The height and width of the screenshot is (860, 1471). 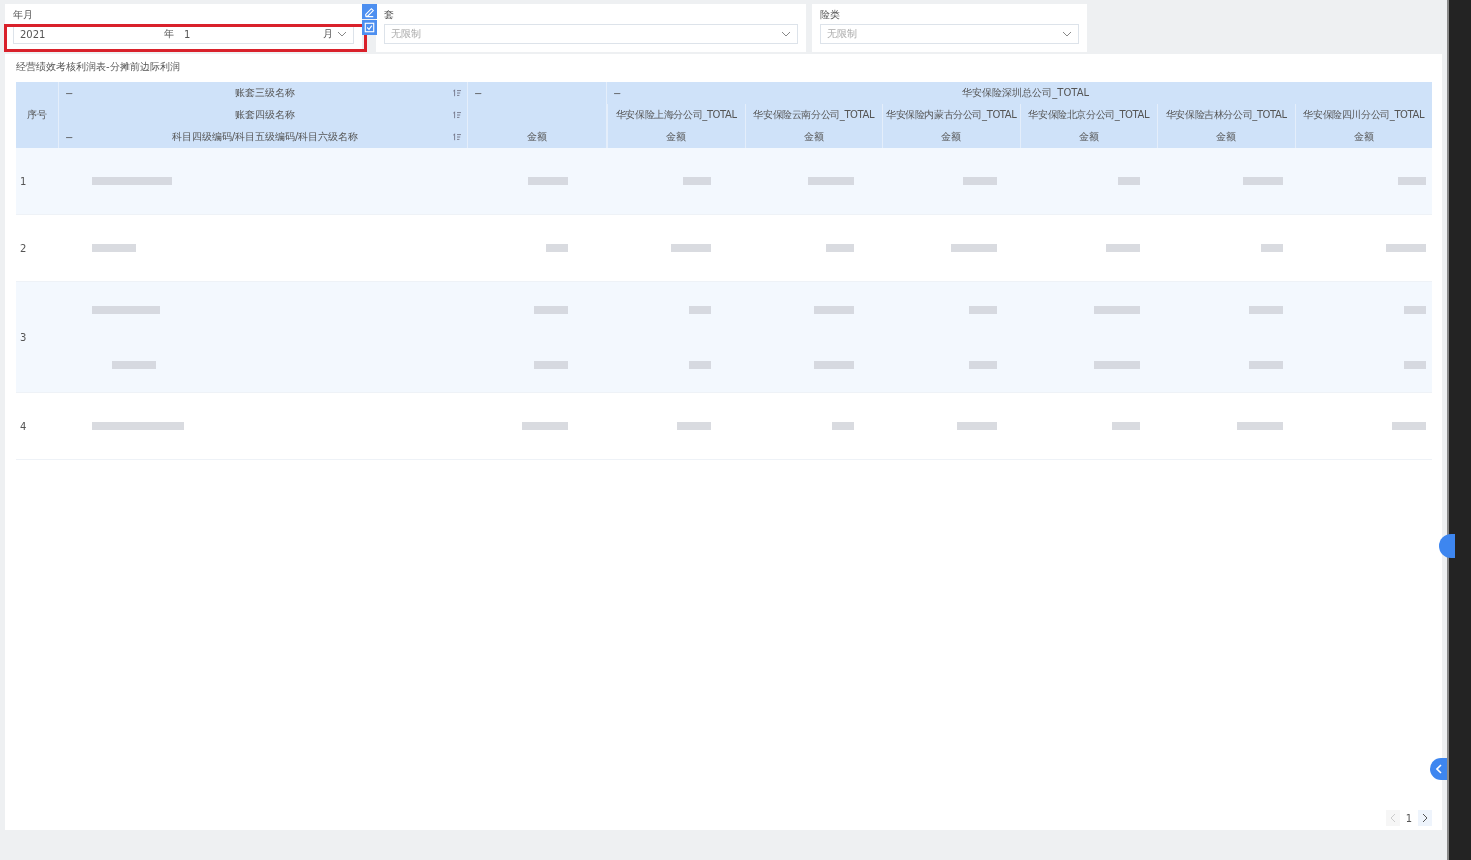 What do you see at coordinates (951, 115) in the screenshot?
I see `table-header: 华安保险内蒙古分公司_TOTAL` at bounding box center [951, 115].